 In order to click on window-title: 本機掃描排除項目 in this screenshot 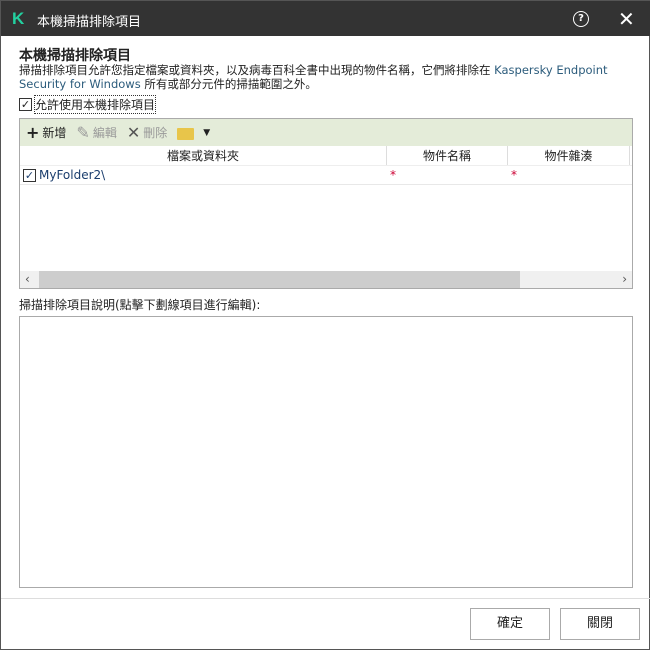, I will do `click(89, 22)`.